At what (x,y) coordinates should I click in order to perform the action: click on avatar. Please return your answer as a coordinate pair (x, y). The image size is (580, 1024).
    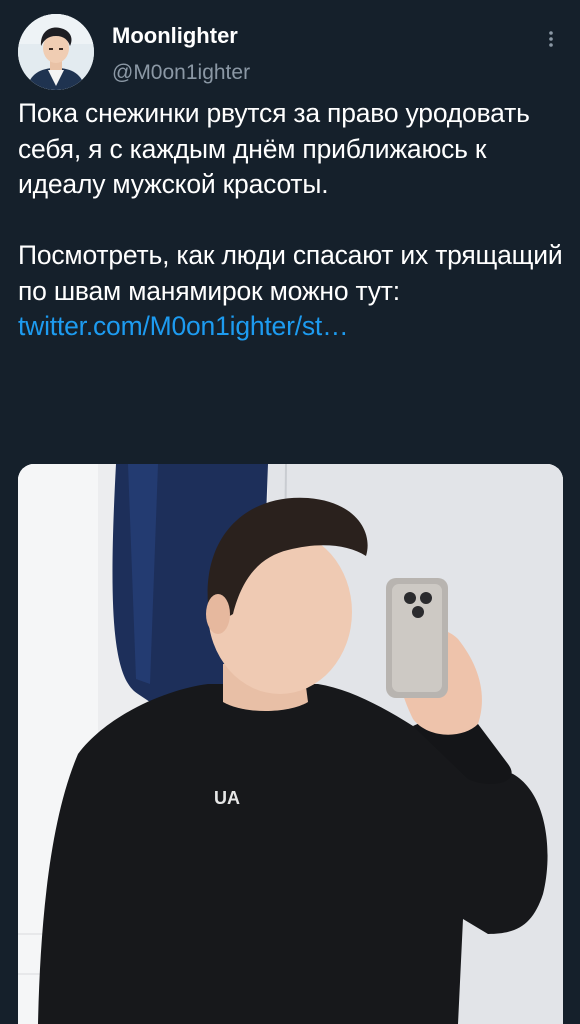
    Looking at the image, I should click on (56, 52).